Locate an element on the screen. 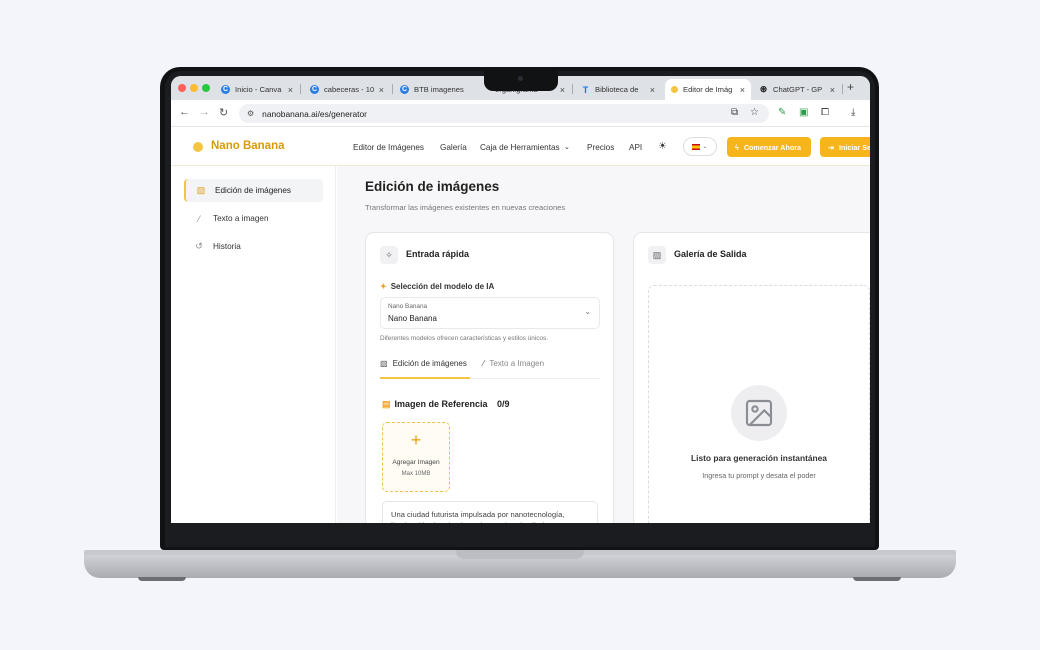 This screenshot has height=650, width=1040. laptop-foot-right is located at coordinates (877, 579).